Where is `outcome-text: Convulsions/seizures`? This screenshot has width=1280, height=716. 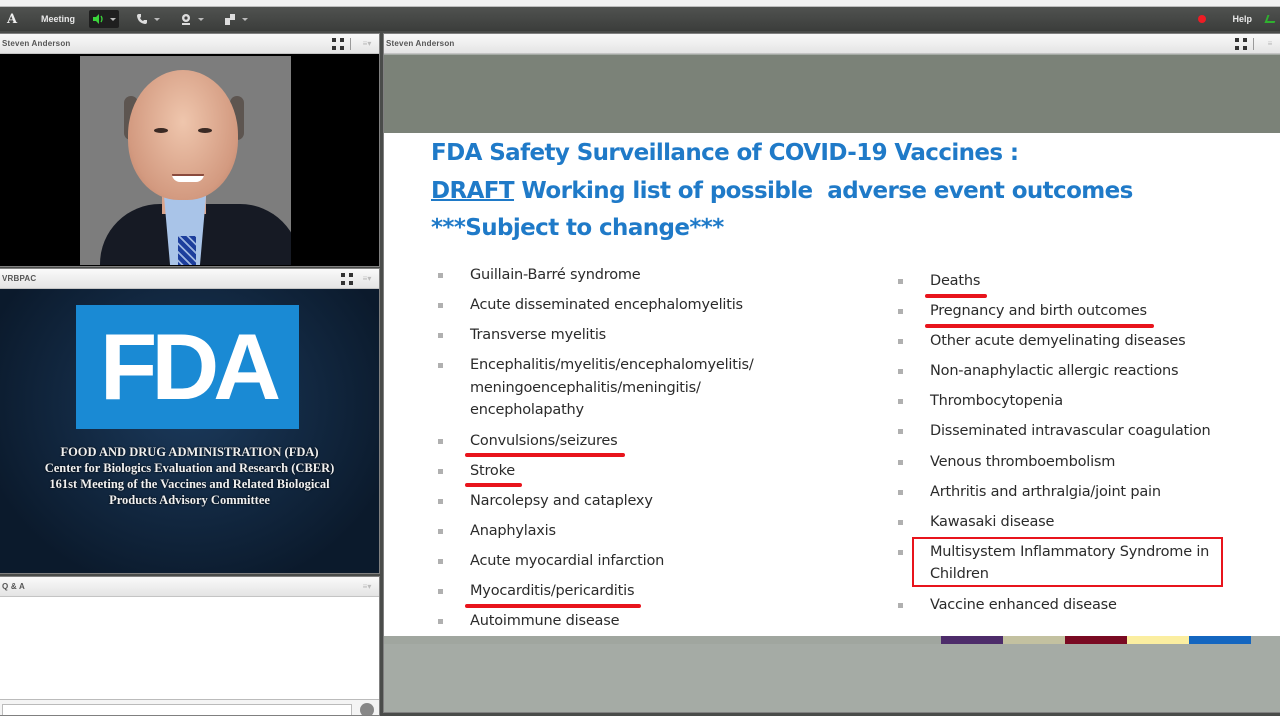
outcome-text: Convulsions/seizures is located at coordinates (544, 441).